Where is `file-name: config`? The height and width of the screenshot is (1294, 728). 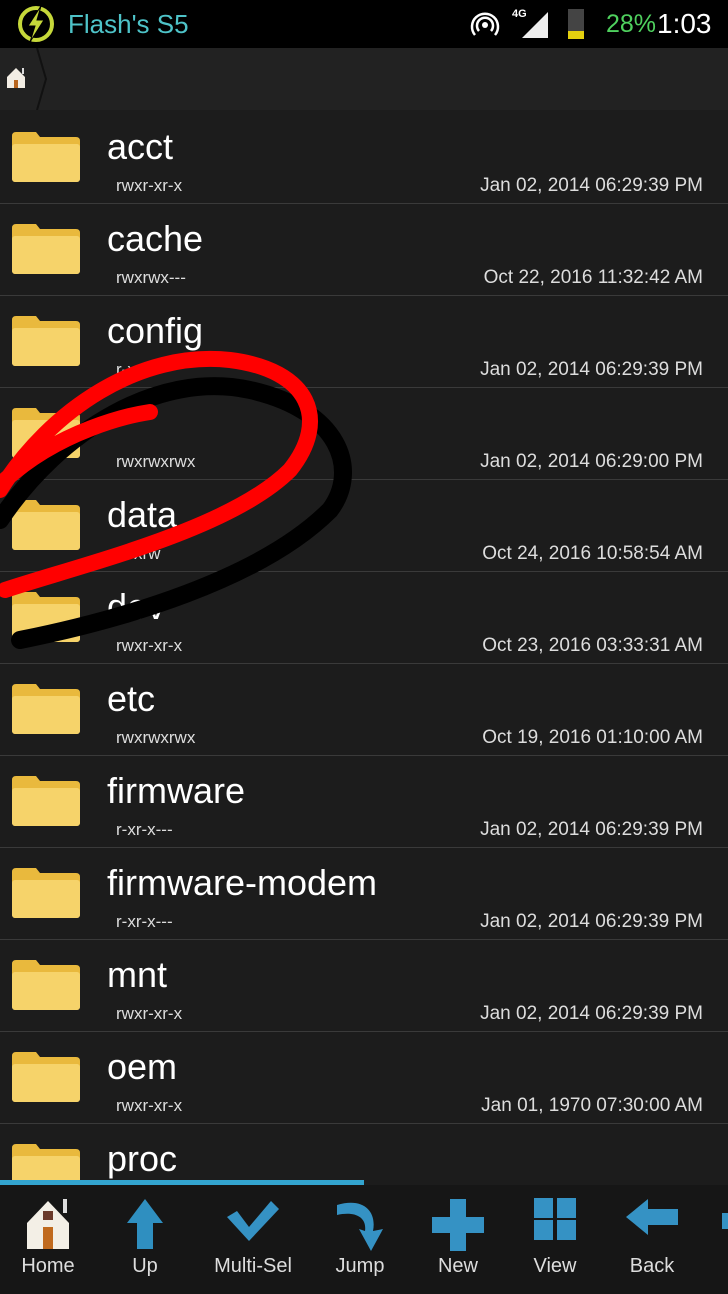
file-name: config is located at coordinates (155, 330).